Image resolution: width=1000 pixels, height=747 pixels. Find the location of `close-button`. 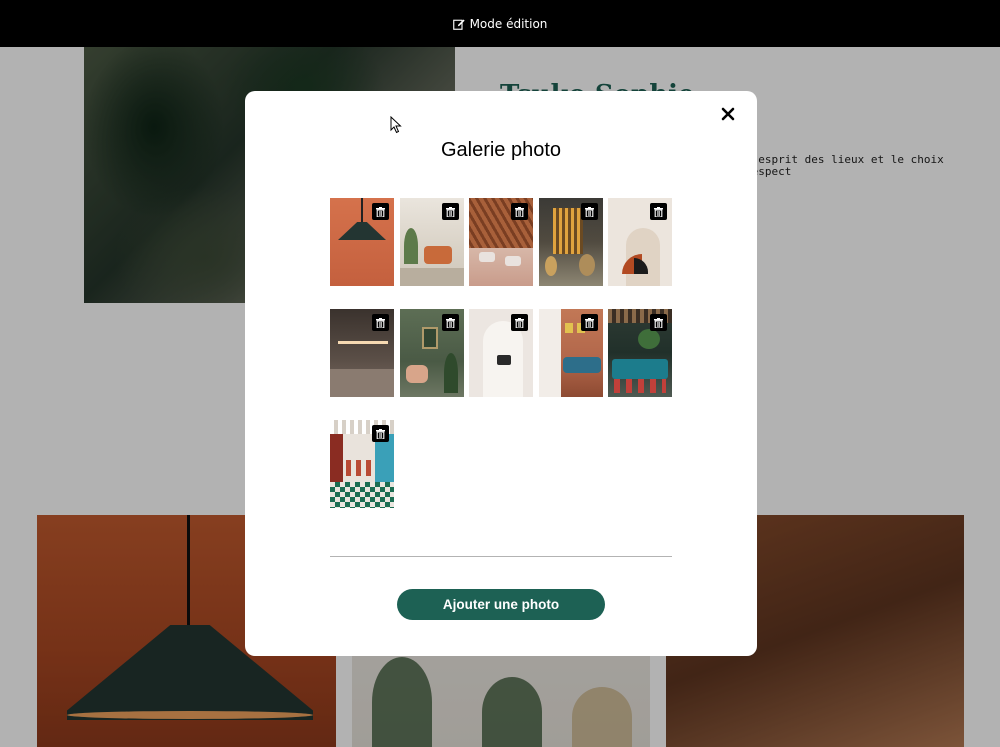

close-button is located at coordinates (728, 114).